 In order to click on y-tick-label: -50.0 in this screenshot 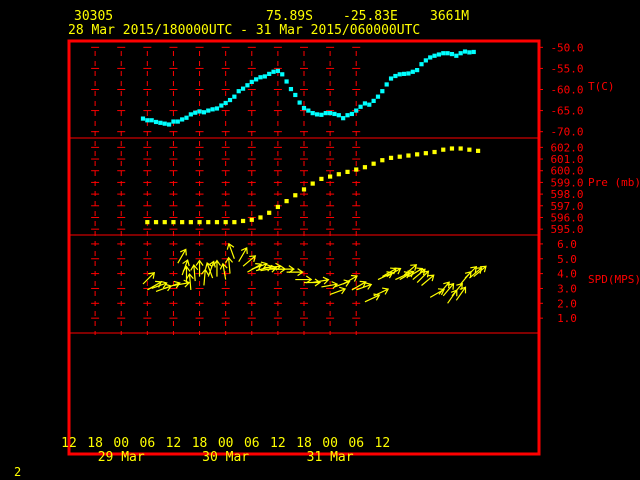, I will do `click(566, 47)`.